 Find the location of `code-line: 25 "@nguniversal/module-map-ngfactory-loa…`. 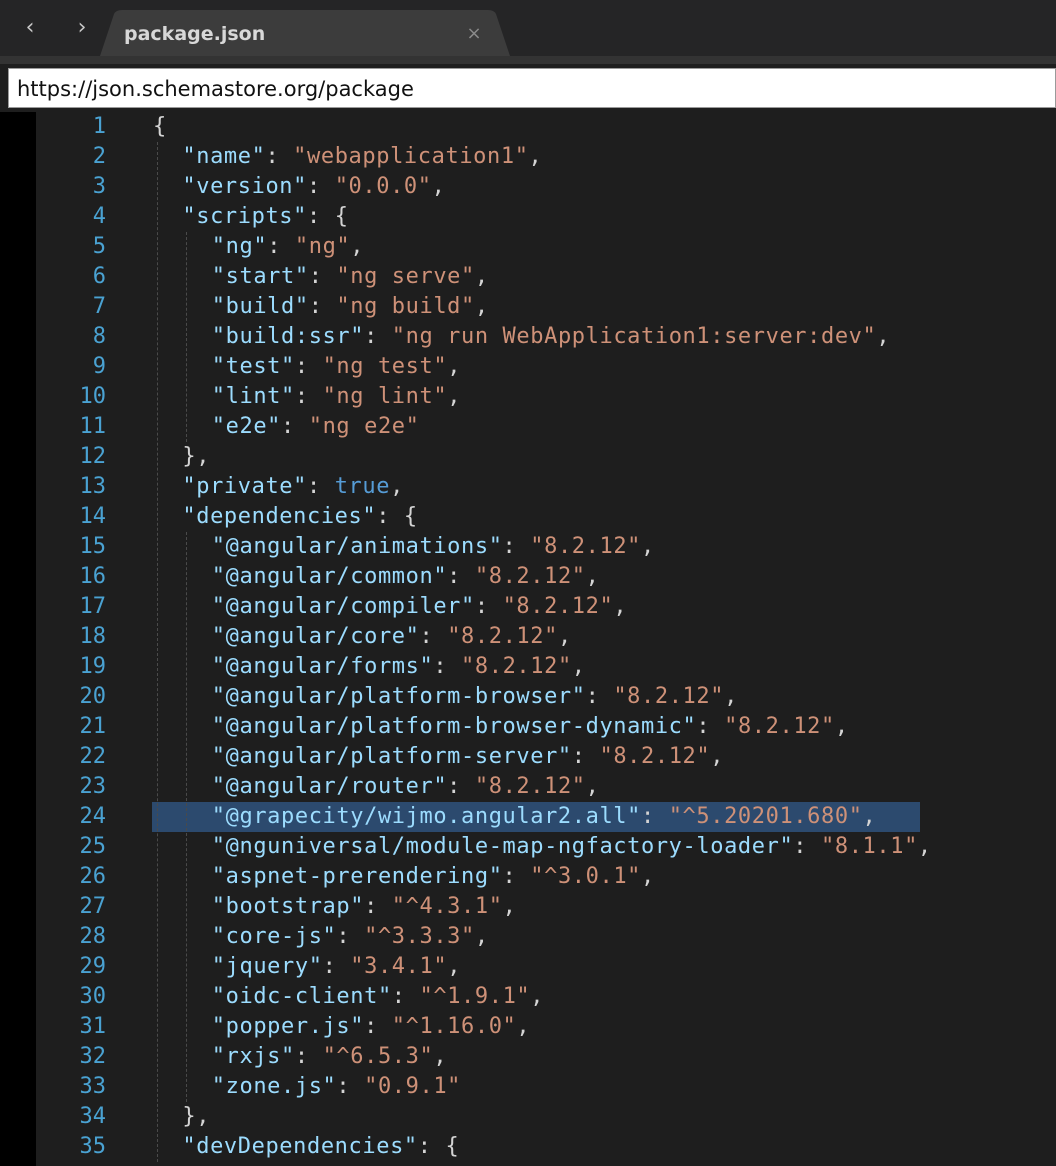

code-line: 25 "@nguniversal/module-map-ngfactory-loa… is located at coordinates (546, 847).